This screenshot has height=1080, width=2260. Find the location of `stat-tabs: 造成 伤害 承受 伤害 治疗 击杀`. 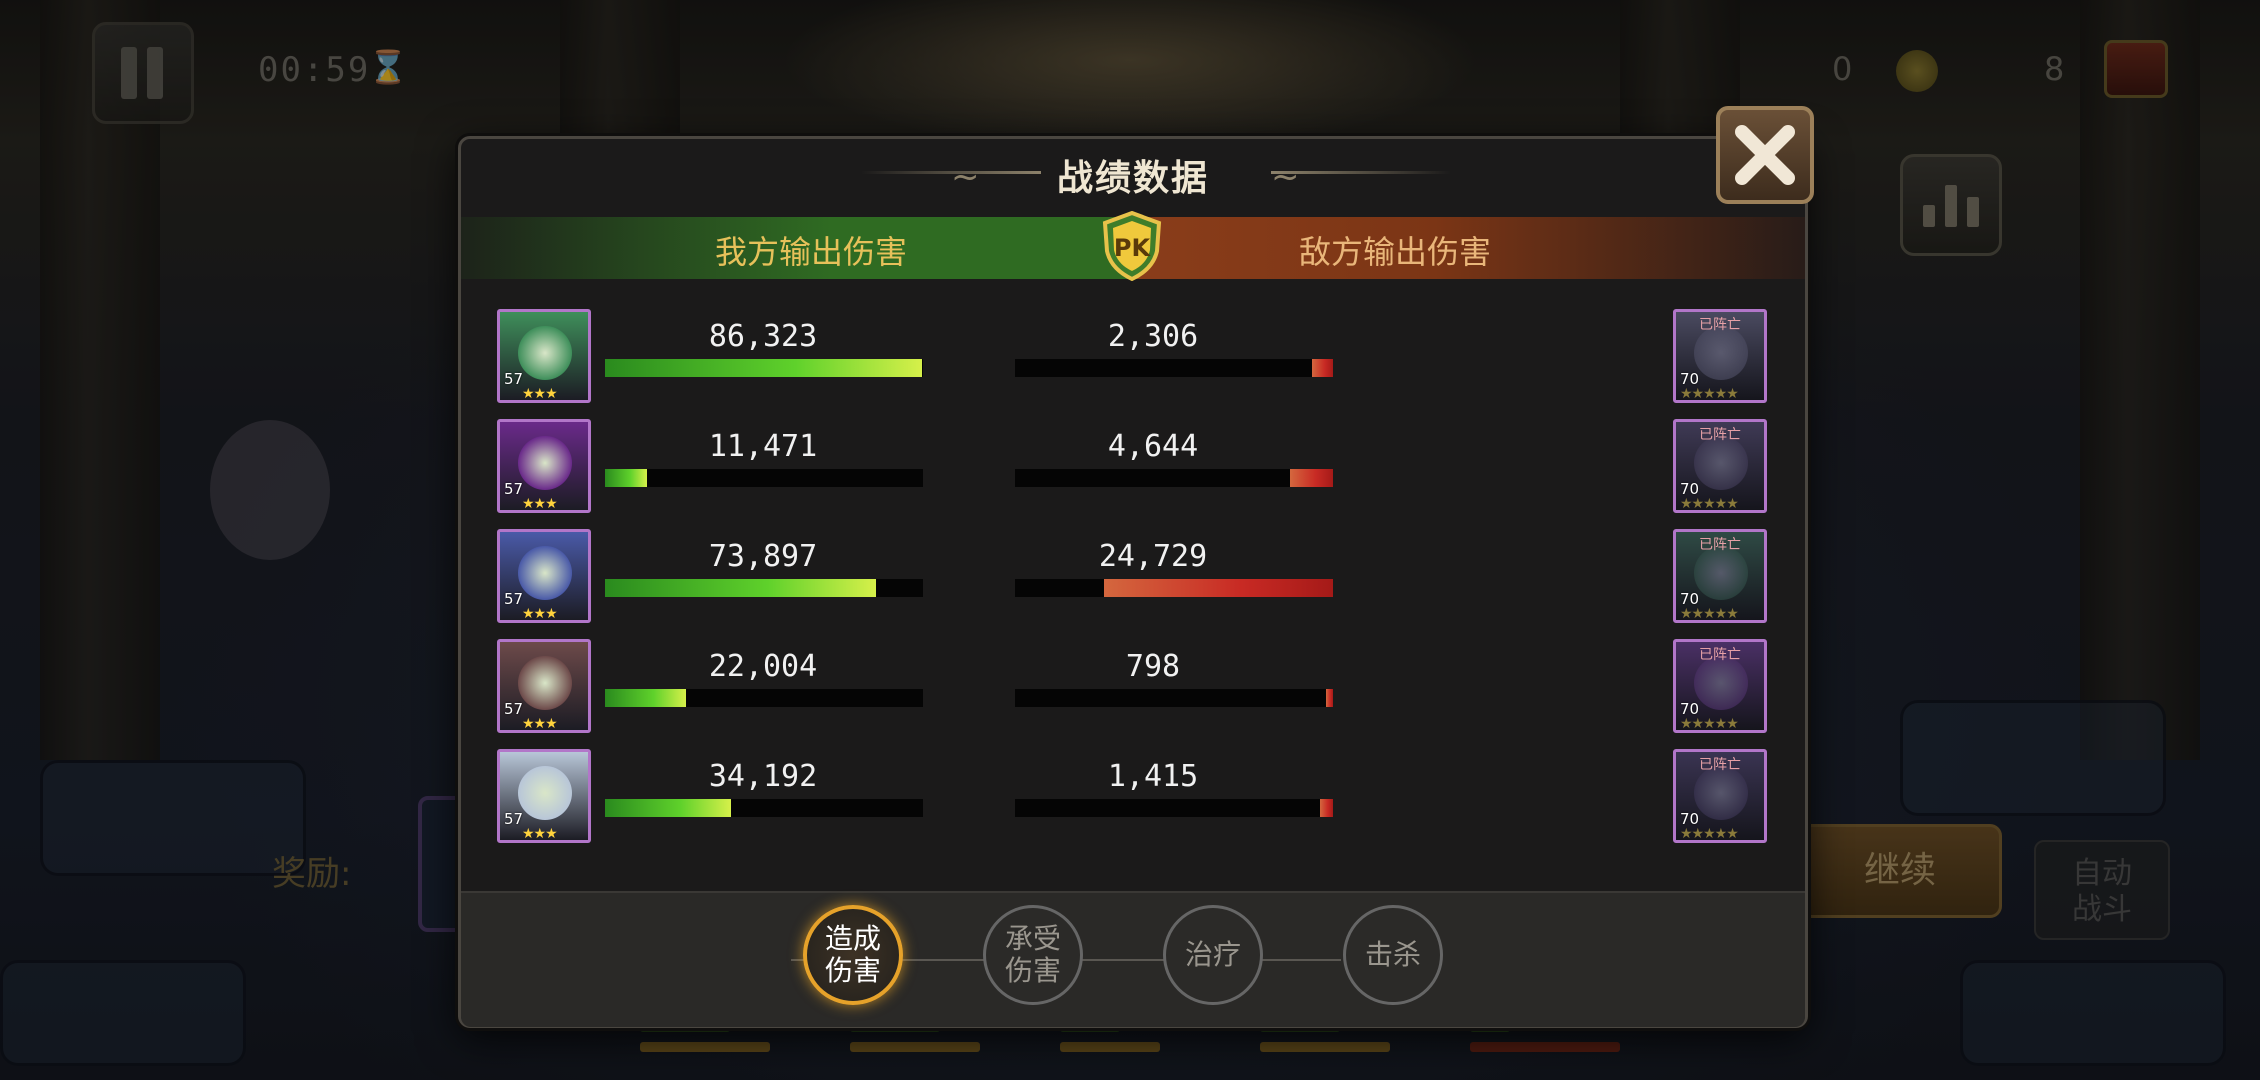

stat-tabs: 造成 伤害 承受 伤害 治疗 击杀 is located at coordinates (1133, 959).